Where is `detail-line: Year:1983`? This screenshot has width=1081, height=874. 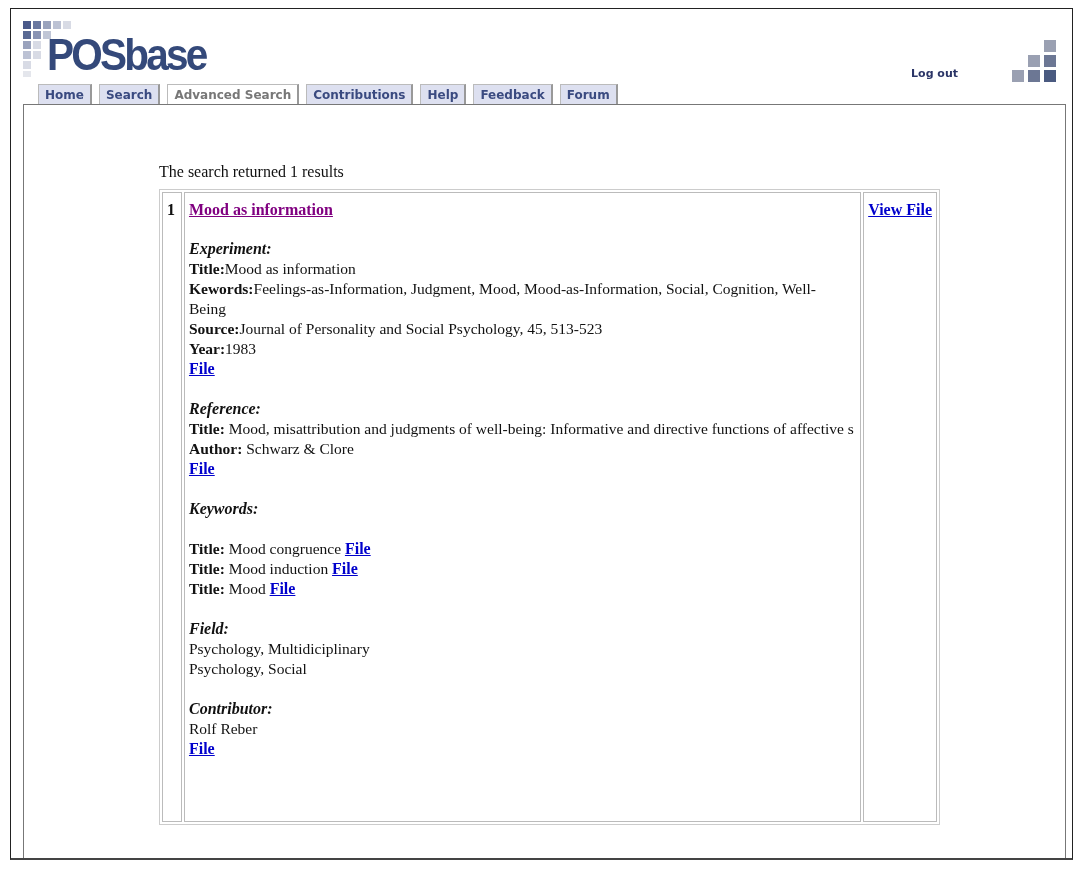 detail-line: Year:1983 is located at coordinates (223, 349).